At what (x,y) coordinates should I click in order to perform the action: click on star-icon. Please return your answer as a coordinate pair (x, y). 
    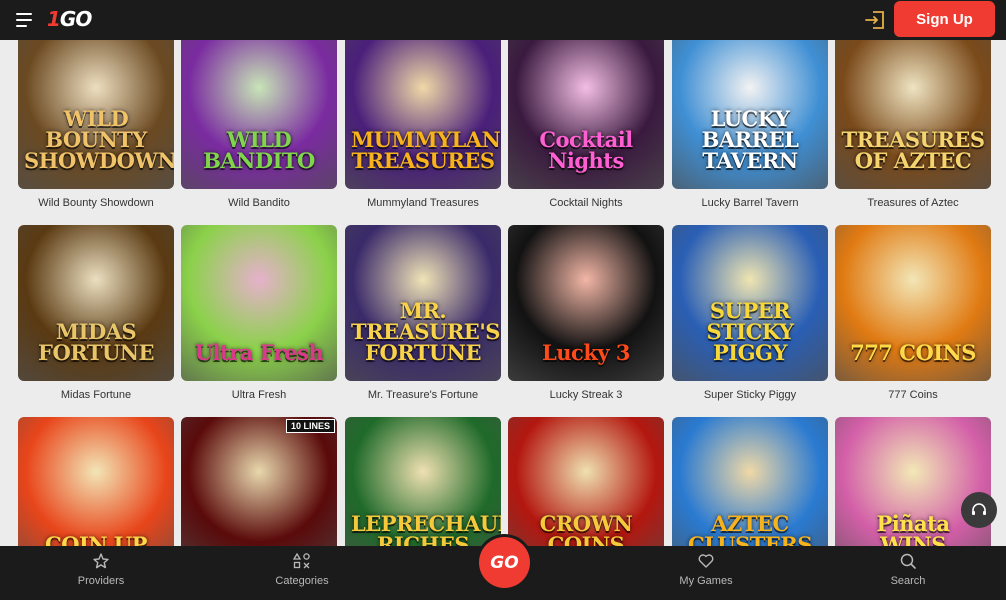
    Looking at the image, I should click on (101, 561).